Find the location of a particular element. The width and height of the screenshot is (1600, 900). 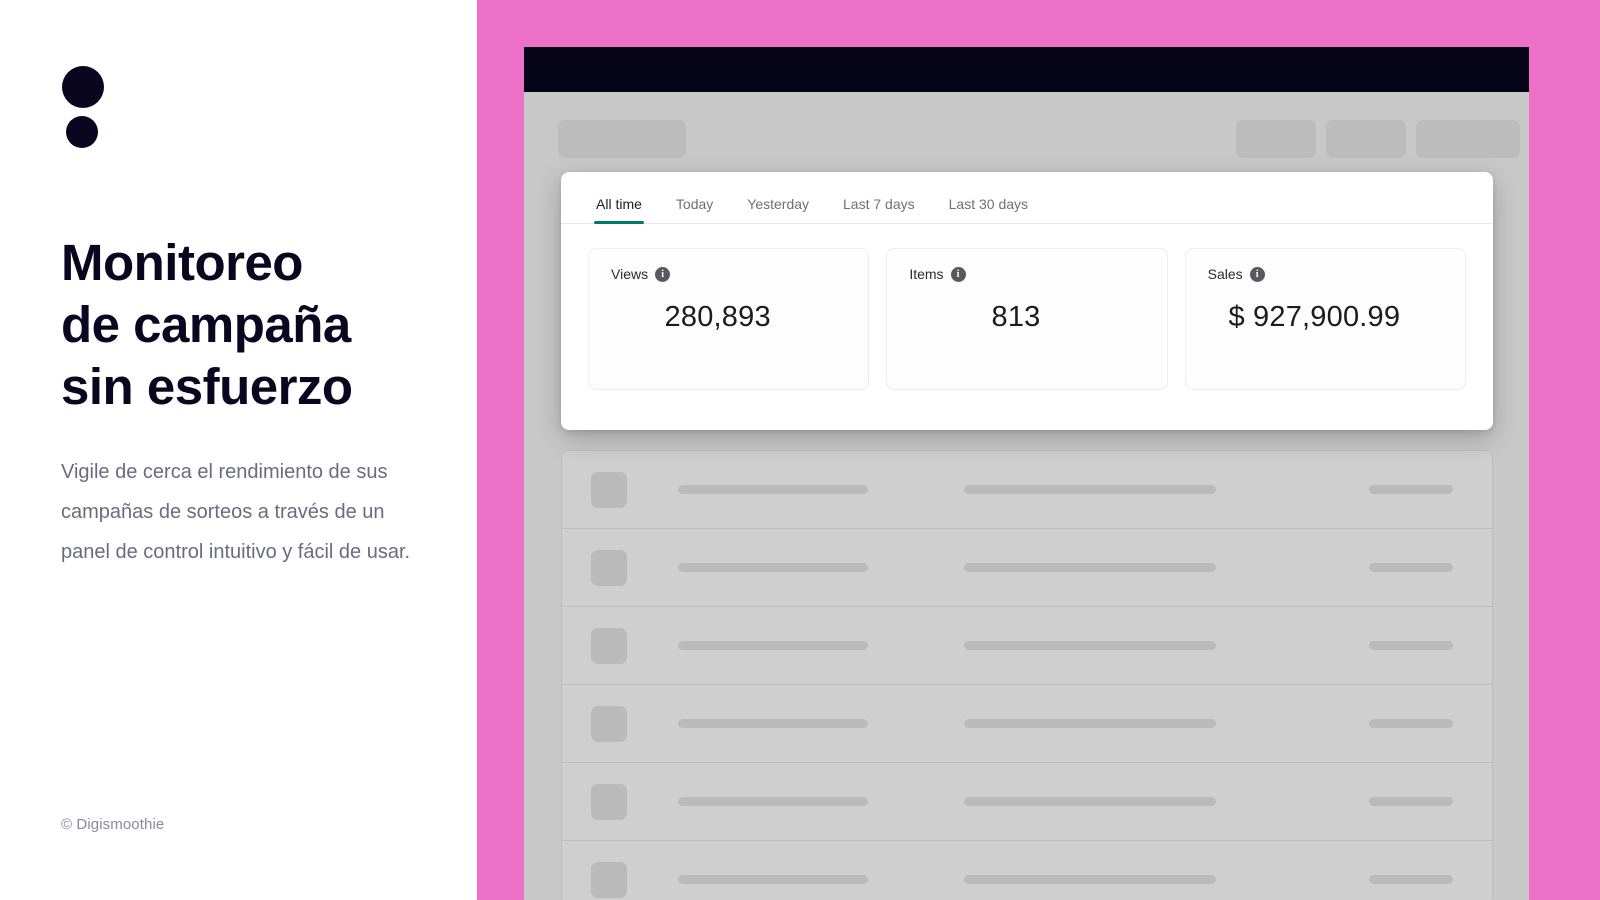

headline-line-2: de campaña is located at coordinates (206, 324).